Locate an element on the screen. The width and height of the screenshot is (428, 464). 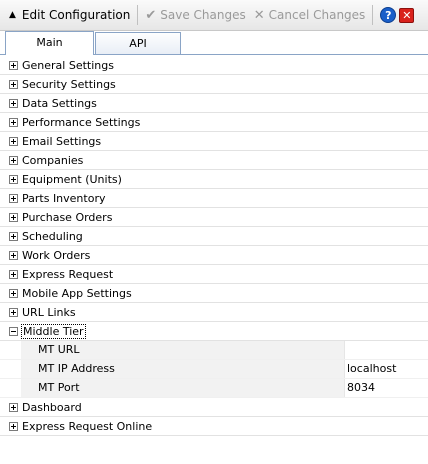
tree-row-label: Middle Tier is located at coordinates (53, 331).